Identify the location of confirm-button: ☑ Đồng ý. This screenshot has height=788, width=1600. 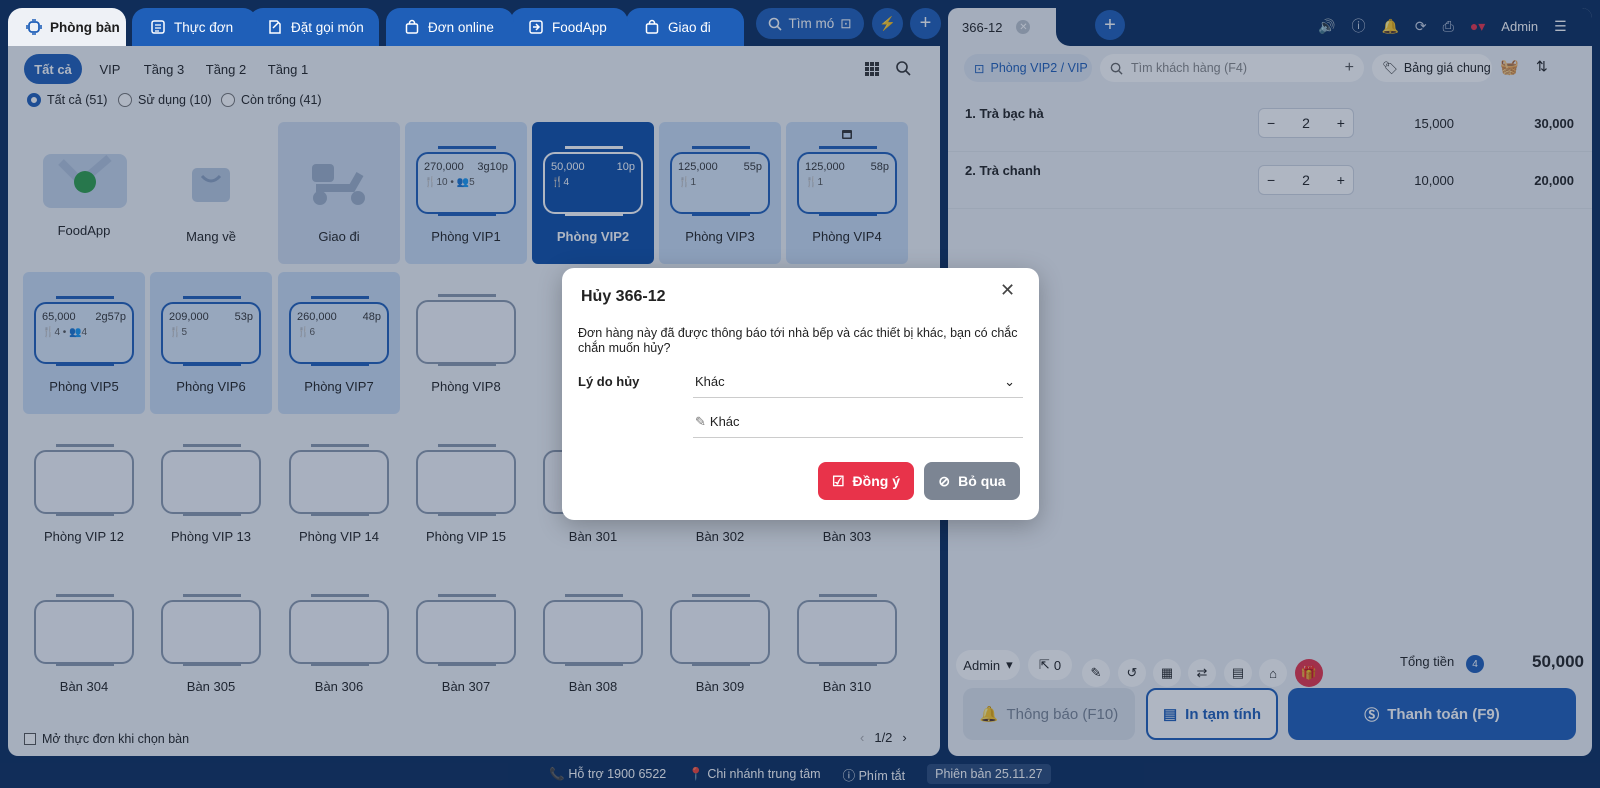
(866, 481).